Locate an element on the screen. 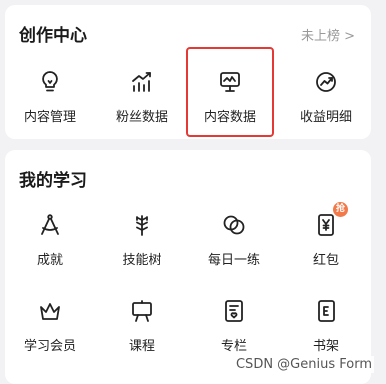 The height and width of the screenshot is (384, 386). income-details-label: 收益明细 is located at coordinates (325, 117).